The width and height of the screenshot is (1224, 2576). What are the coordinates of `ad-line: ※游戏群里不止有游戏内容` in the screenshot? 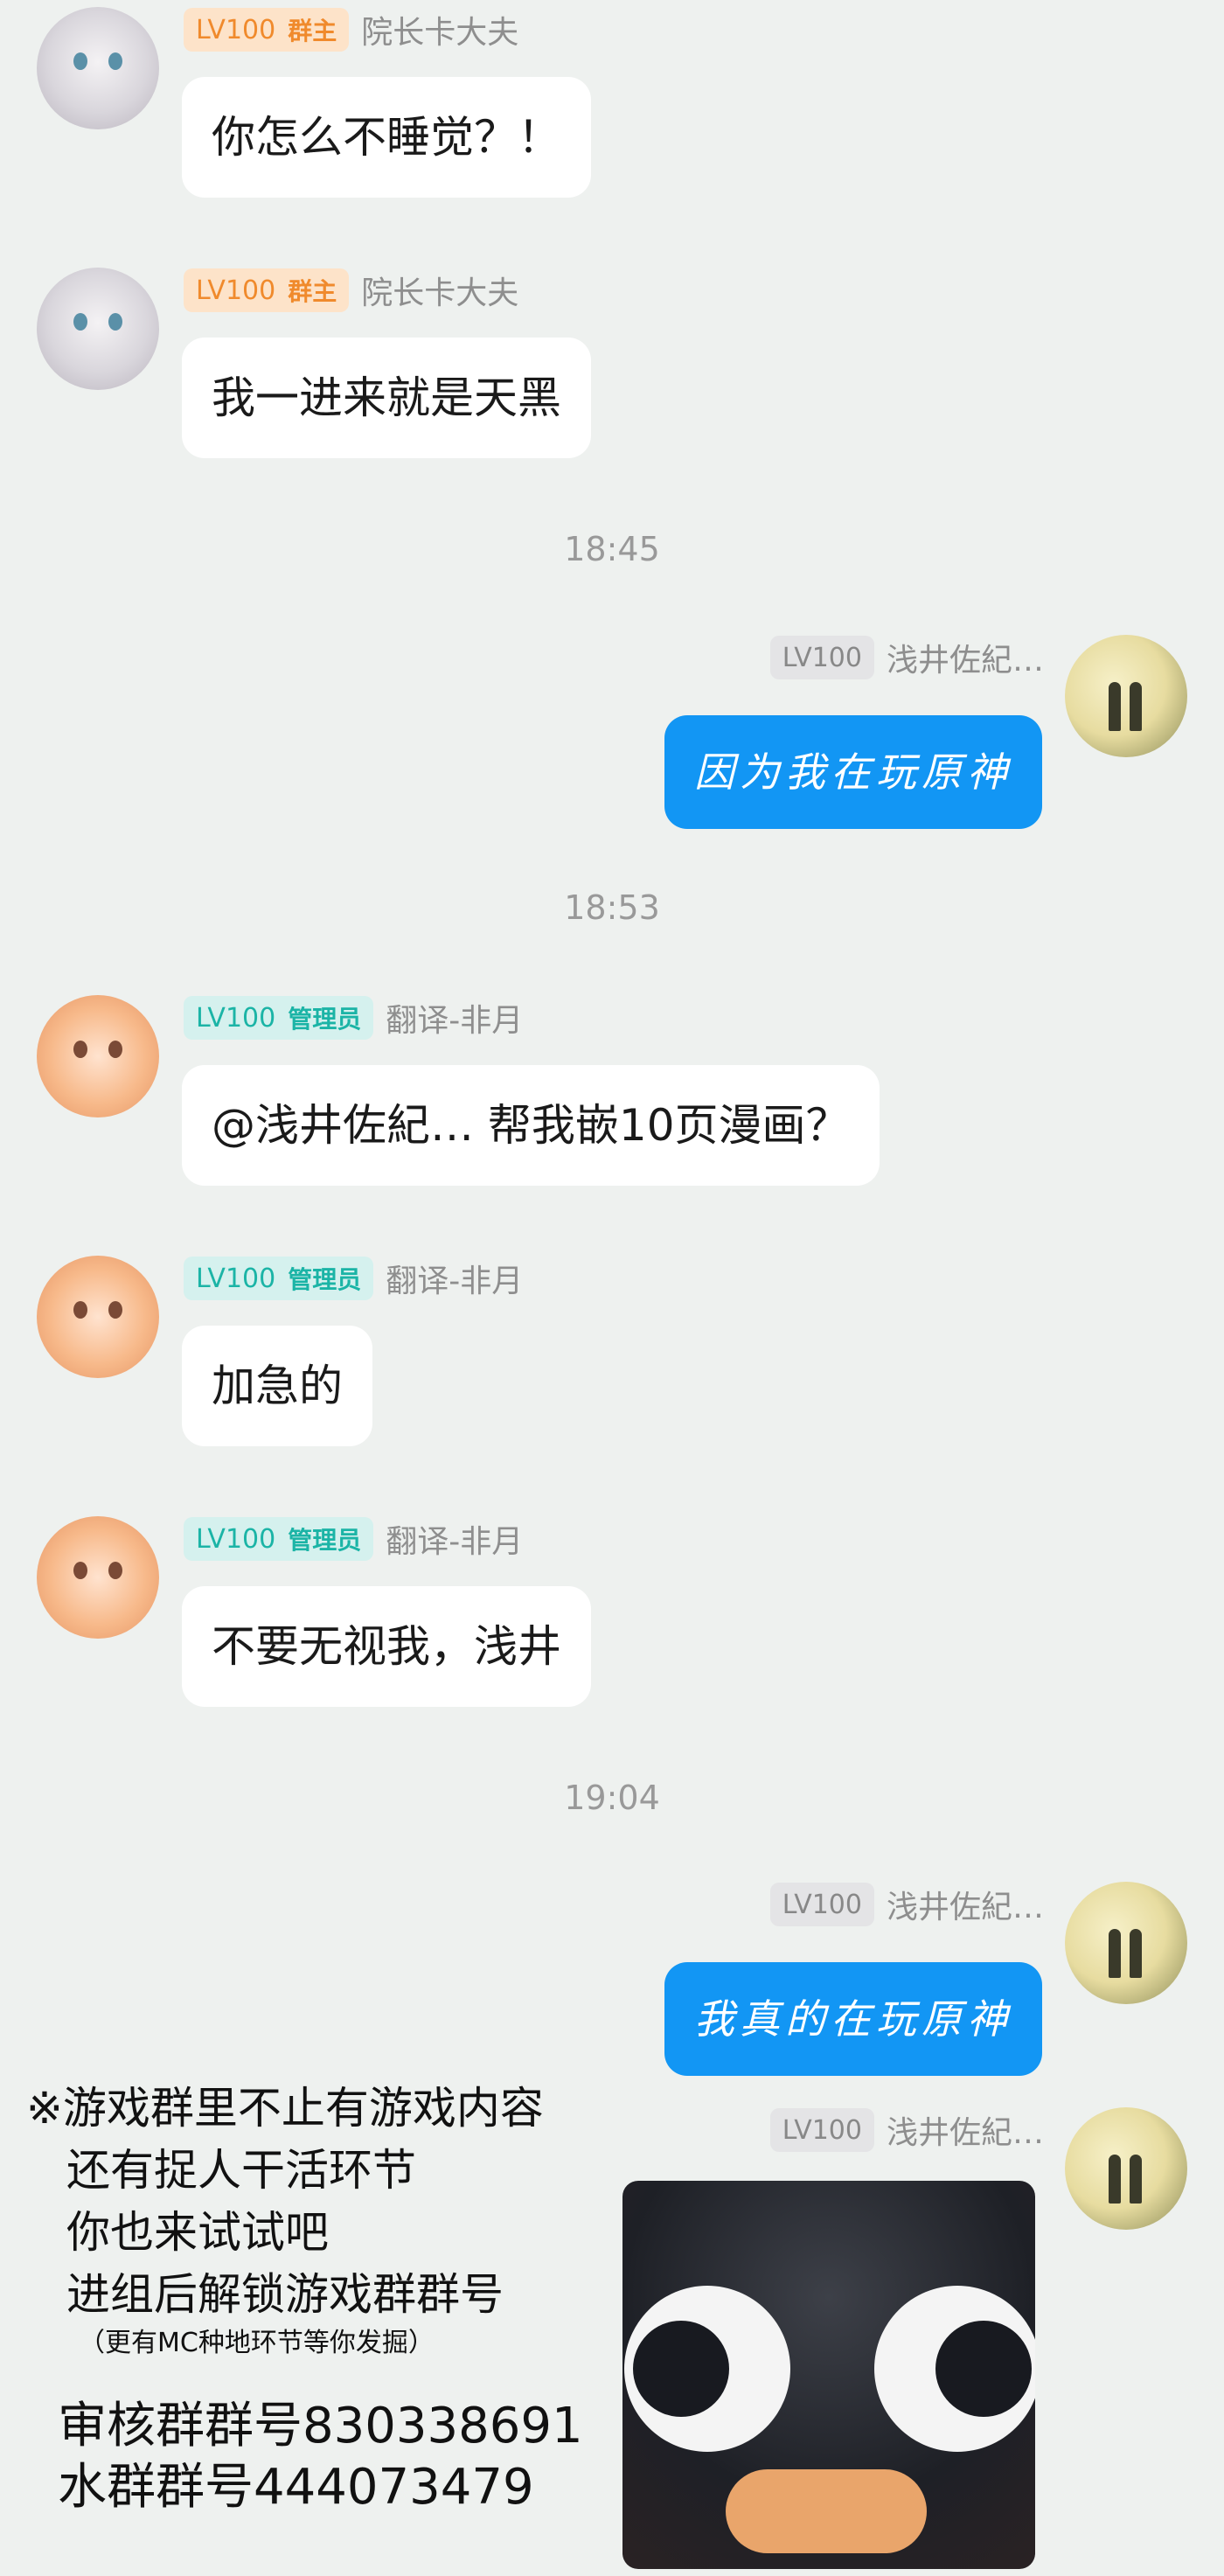 It's located at (285, 2108).